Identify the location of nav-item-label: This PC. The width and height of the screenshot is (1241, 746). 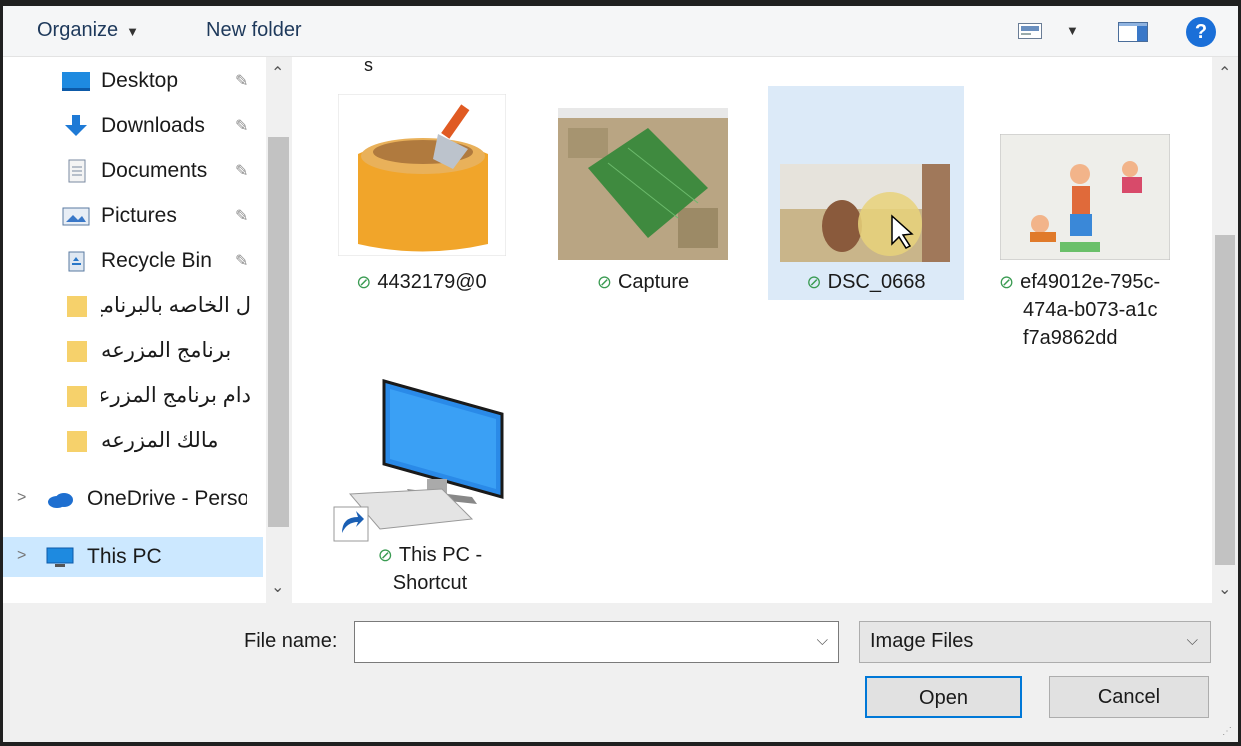
(124, 556).